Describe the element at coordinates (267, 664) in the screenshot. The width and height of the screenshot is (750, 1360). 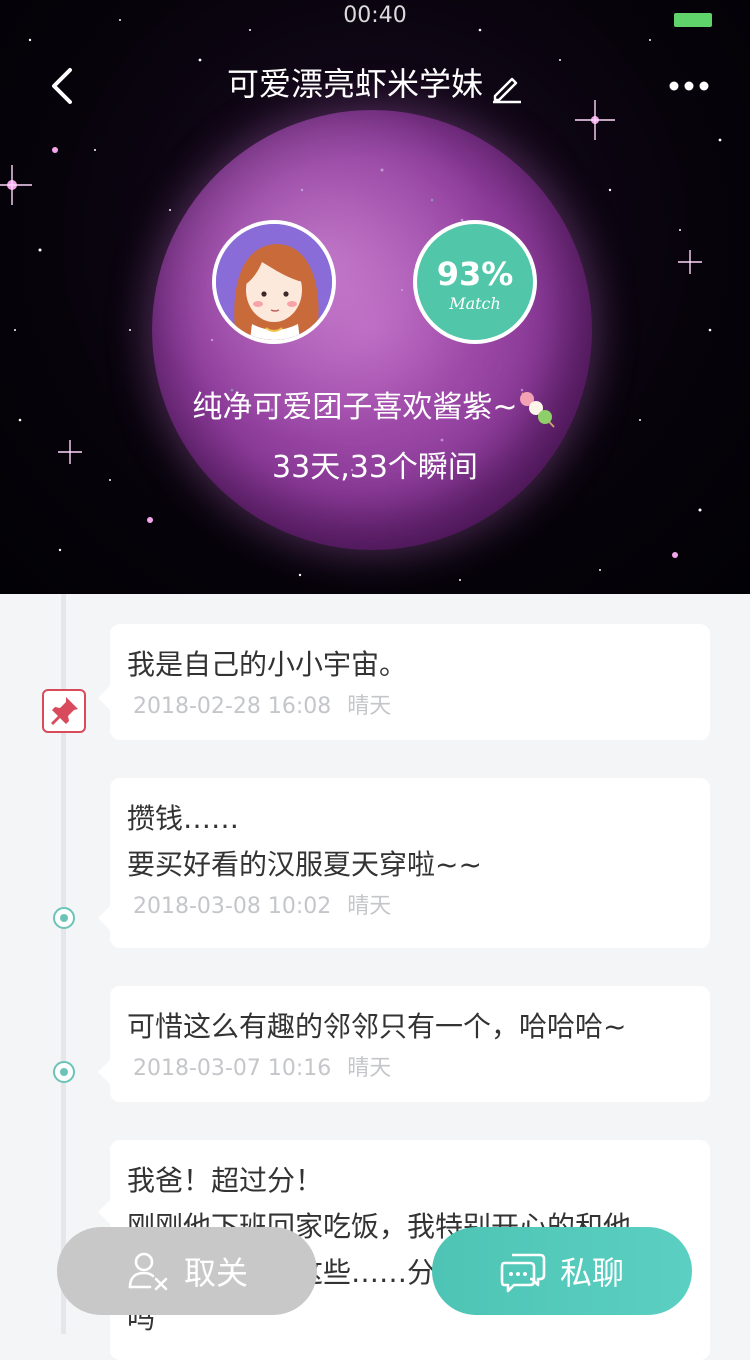
I see `post-text: 我是自己的小小宇宙。` at that location.